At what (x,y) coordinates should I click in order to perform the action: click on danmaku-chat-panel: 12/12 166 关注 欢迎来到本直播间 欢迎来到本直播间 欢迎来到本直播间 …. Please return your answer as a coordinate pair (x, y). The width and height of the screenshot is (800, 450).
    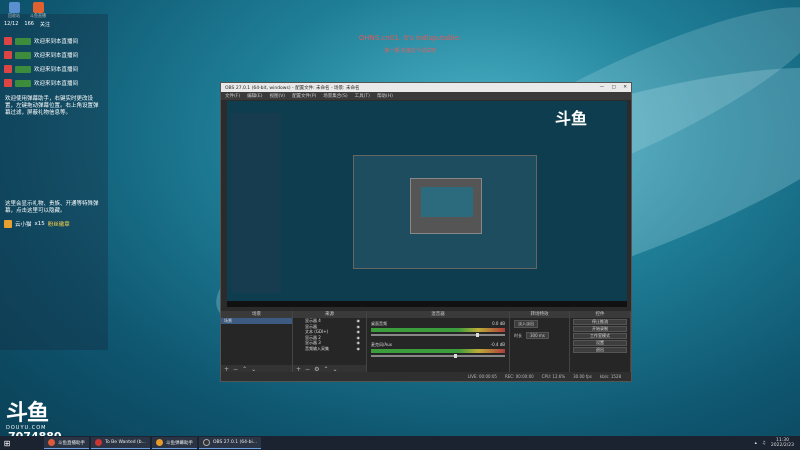
    Looking at the image, I should click on (54, 182).